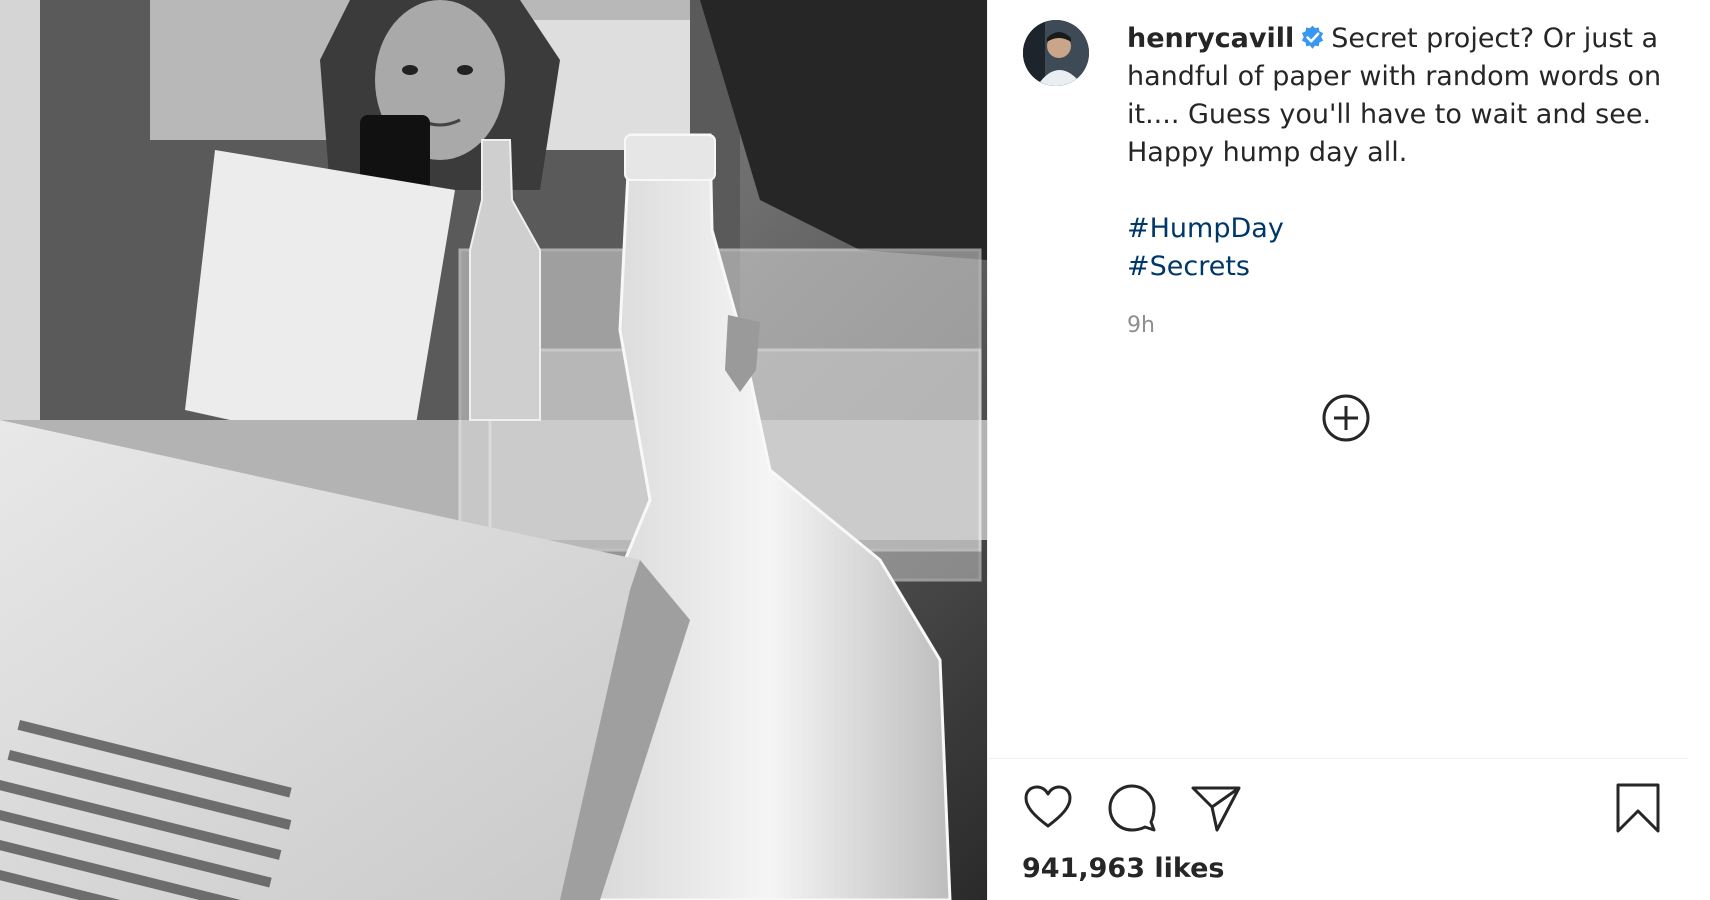 The image size is (1710, 900). What do you see at coordinates (1123, 868) in the screenshot?
I see `likes-count: 941,963 likes` at bounding box center [1123, 868].